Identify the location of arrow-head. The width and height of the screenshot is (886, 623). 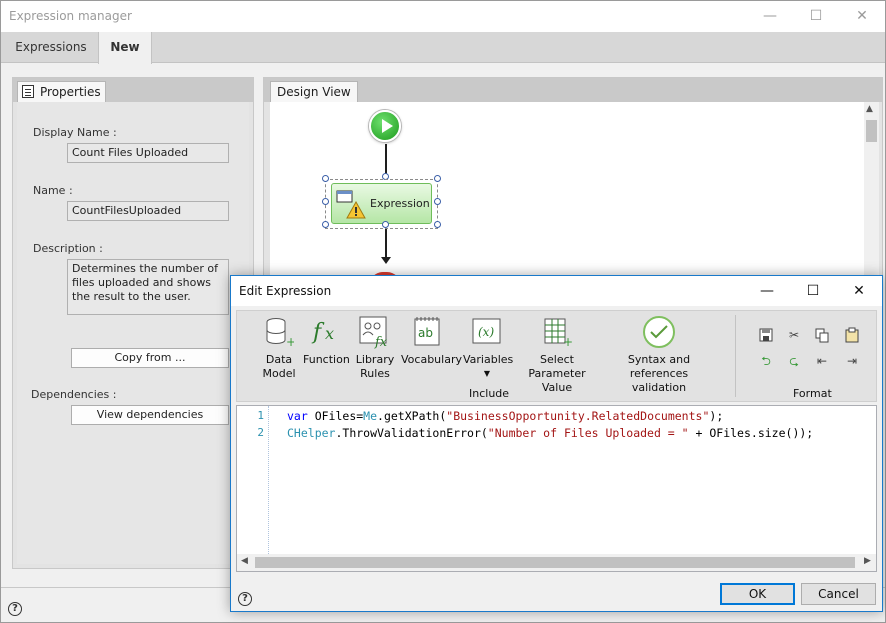
(386, 260).